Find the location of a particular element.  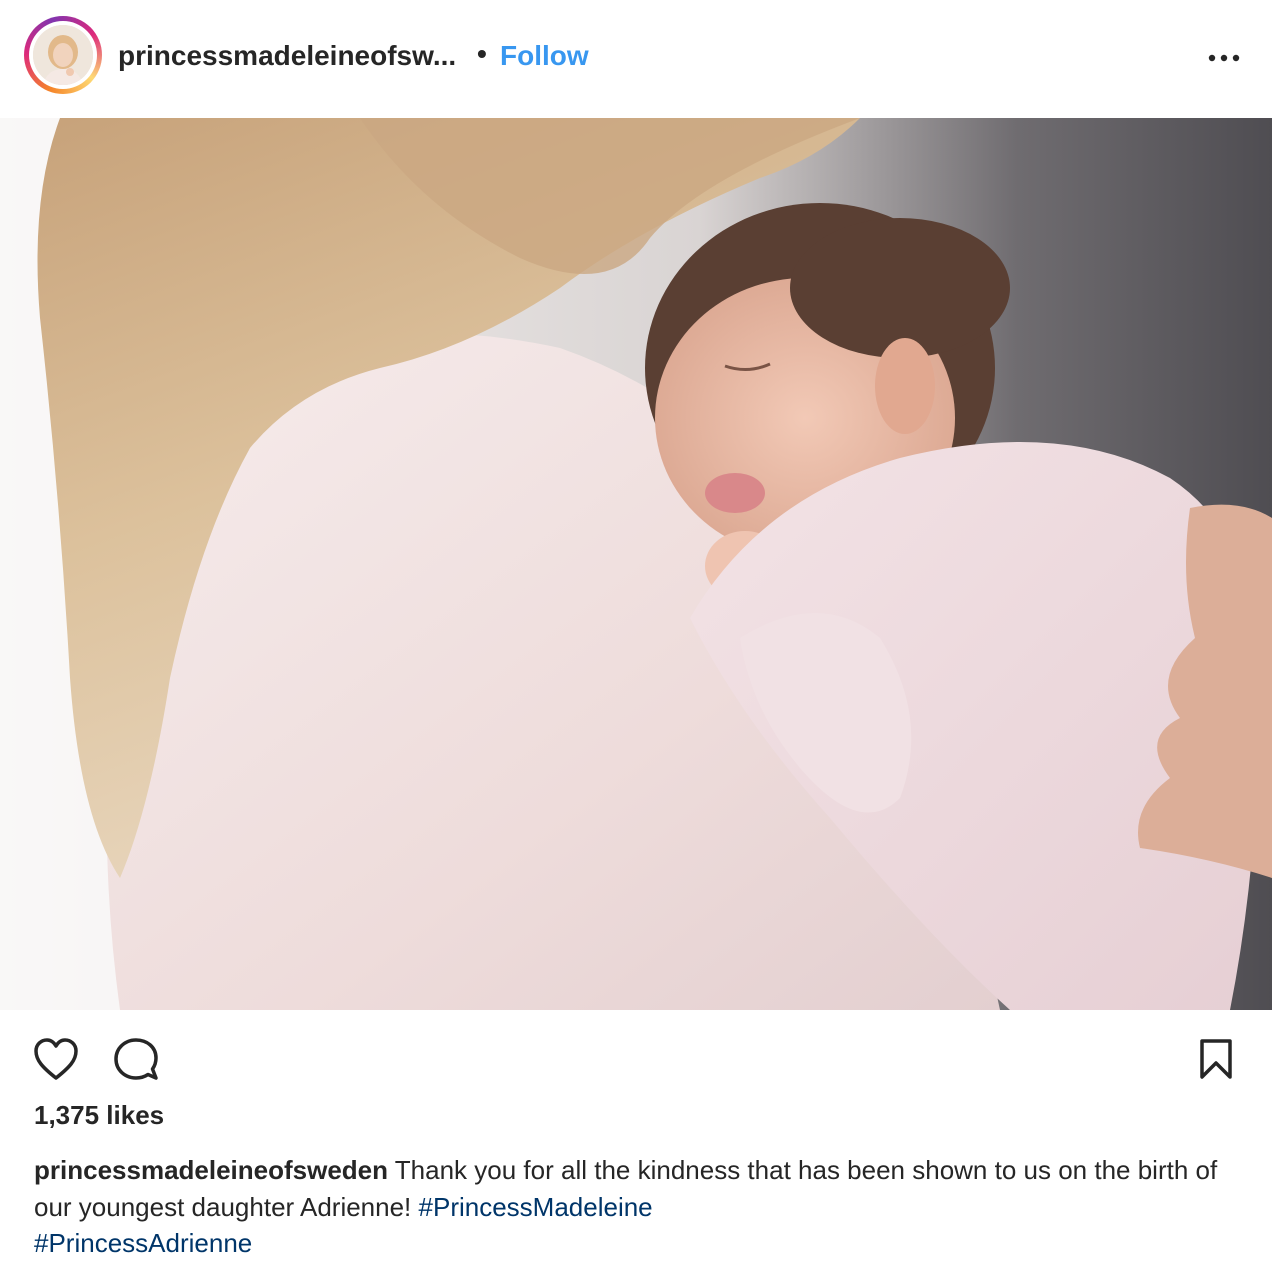

avatar is located at coordinates (63, 55).